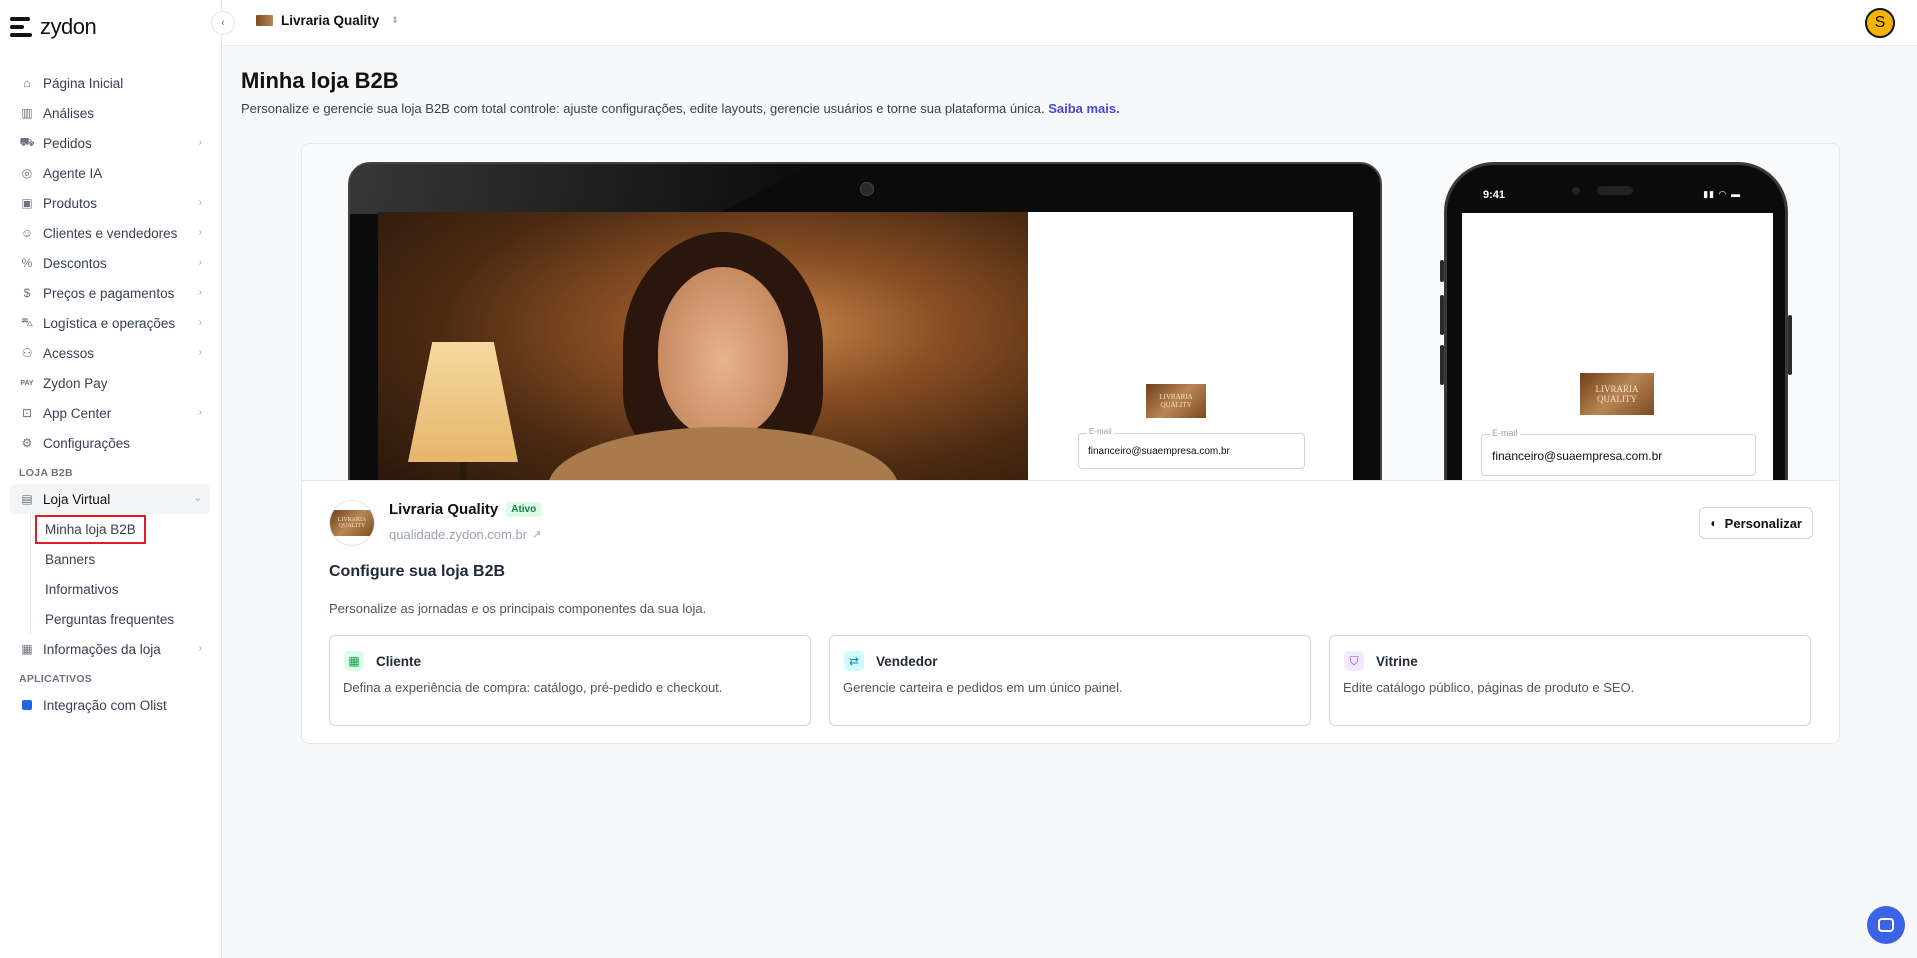  I want to click on avatar: S, so click(1880, 23).